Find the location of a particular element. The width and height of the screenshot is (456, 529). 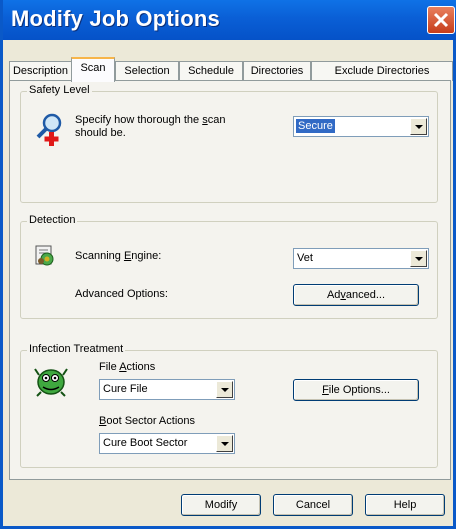

close-button is located at coordinates (441, 20).